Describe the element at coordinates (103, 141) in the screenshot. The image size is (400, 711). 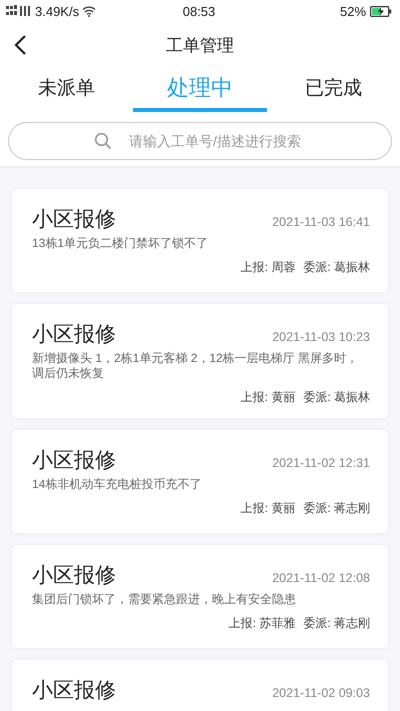
I see `search-icon` at that location.